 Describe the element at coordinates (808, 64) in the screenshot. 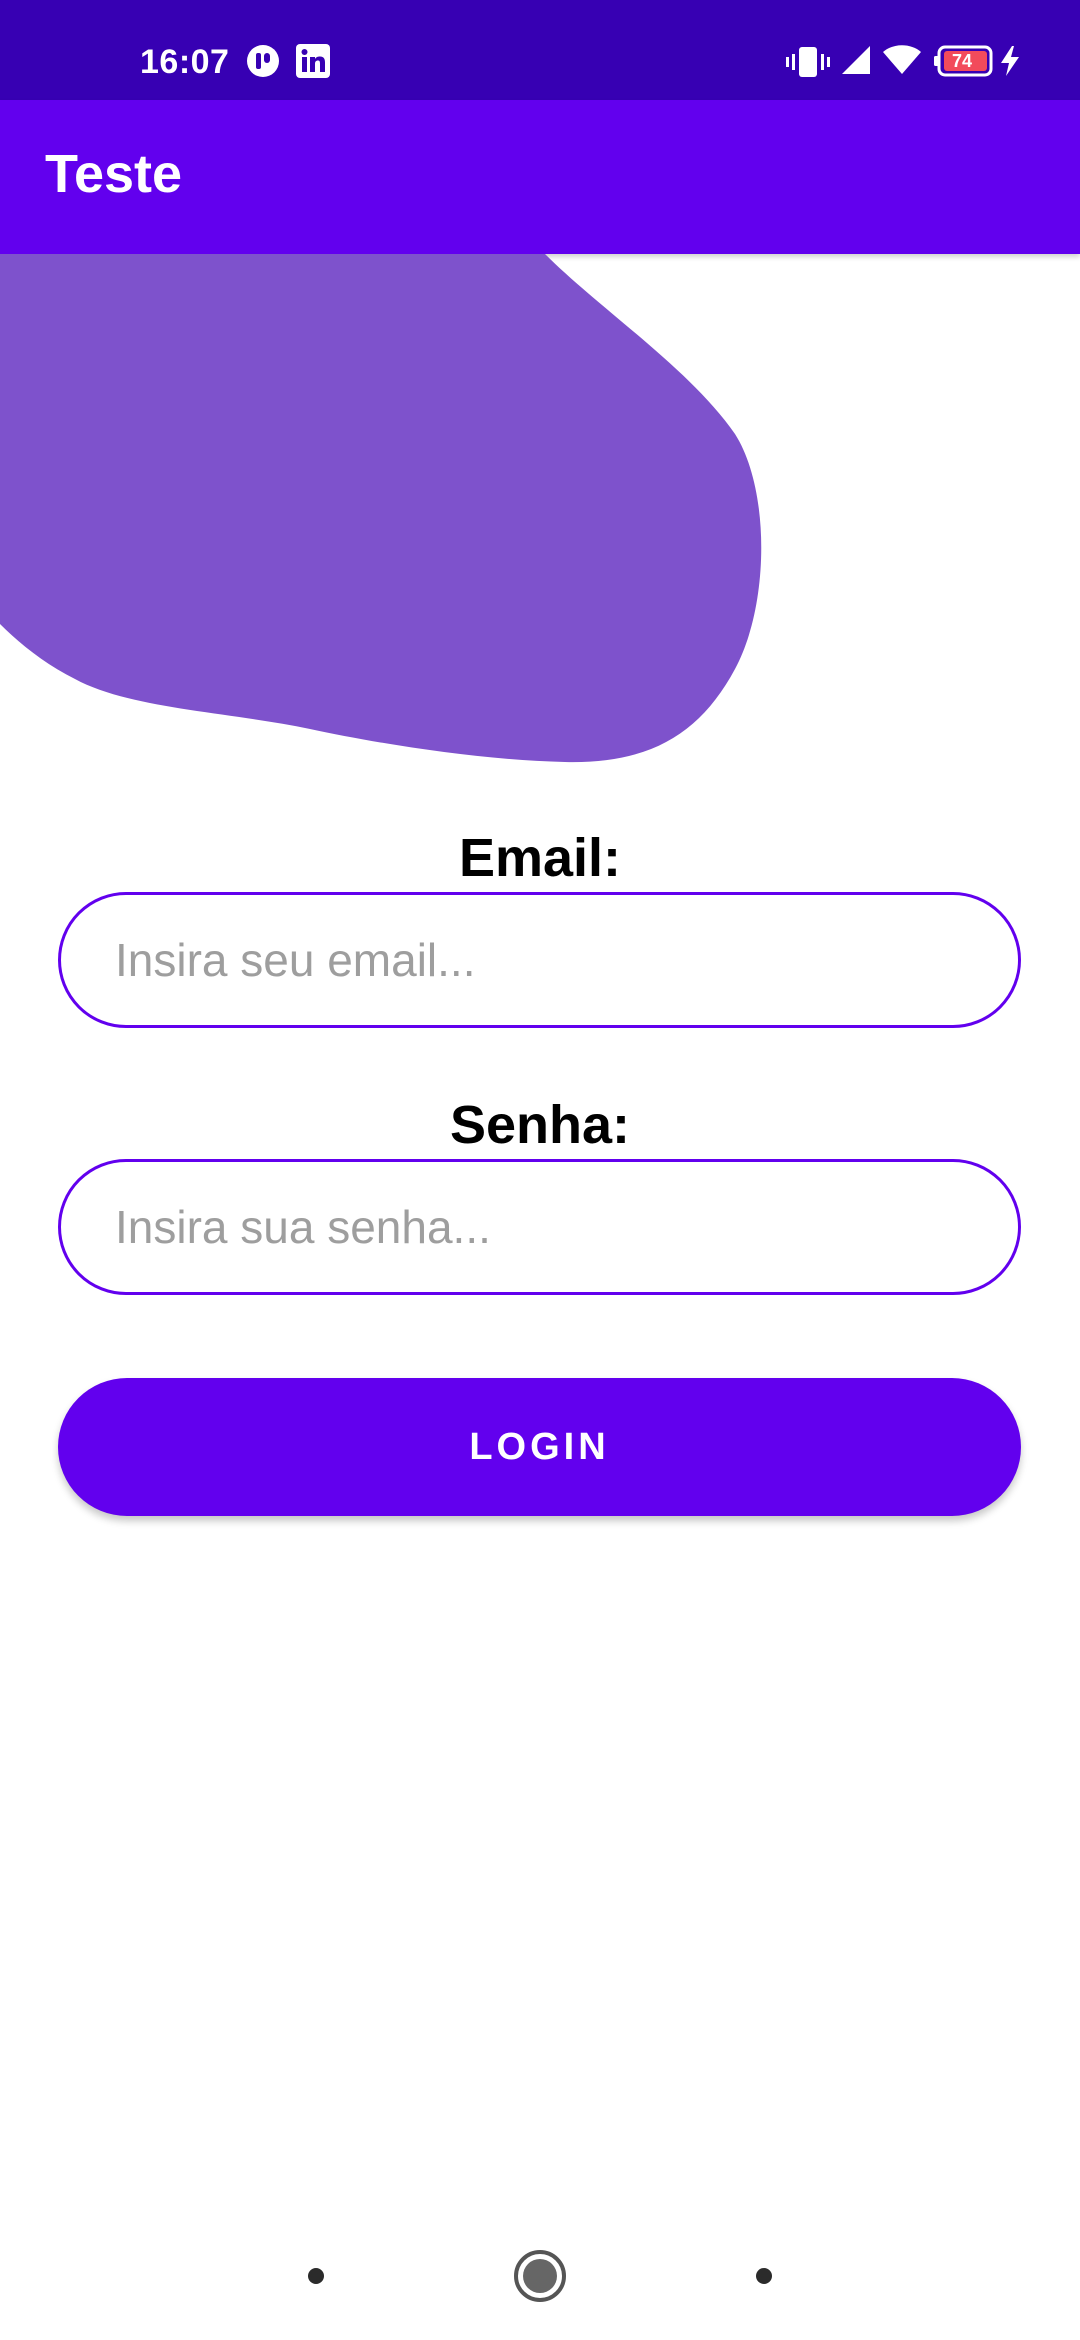

I see `vibrate-icon` at that location.